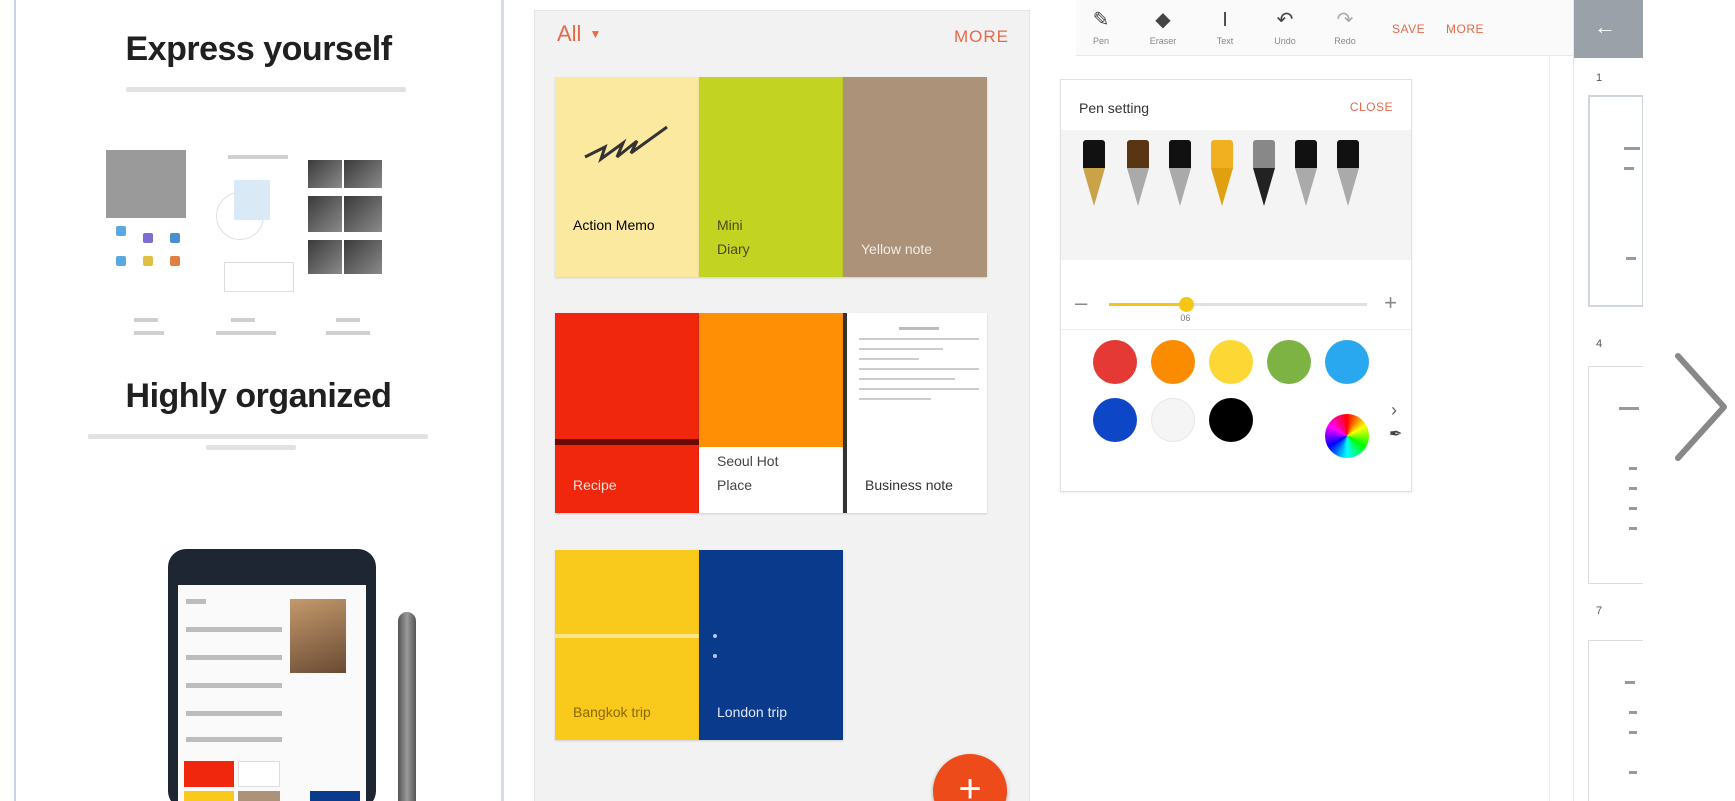 This screenshot has height=801, width=1735. What do you see at coordinates (1605, 27) in the screenshot?
I see `back-arrow-icon: ←` at bounding box center [1605, 27].